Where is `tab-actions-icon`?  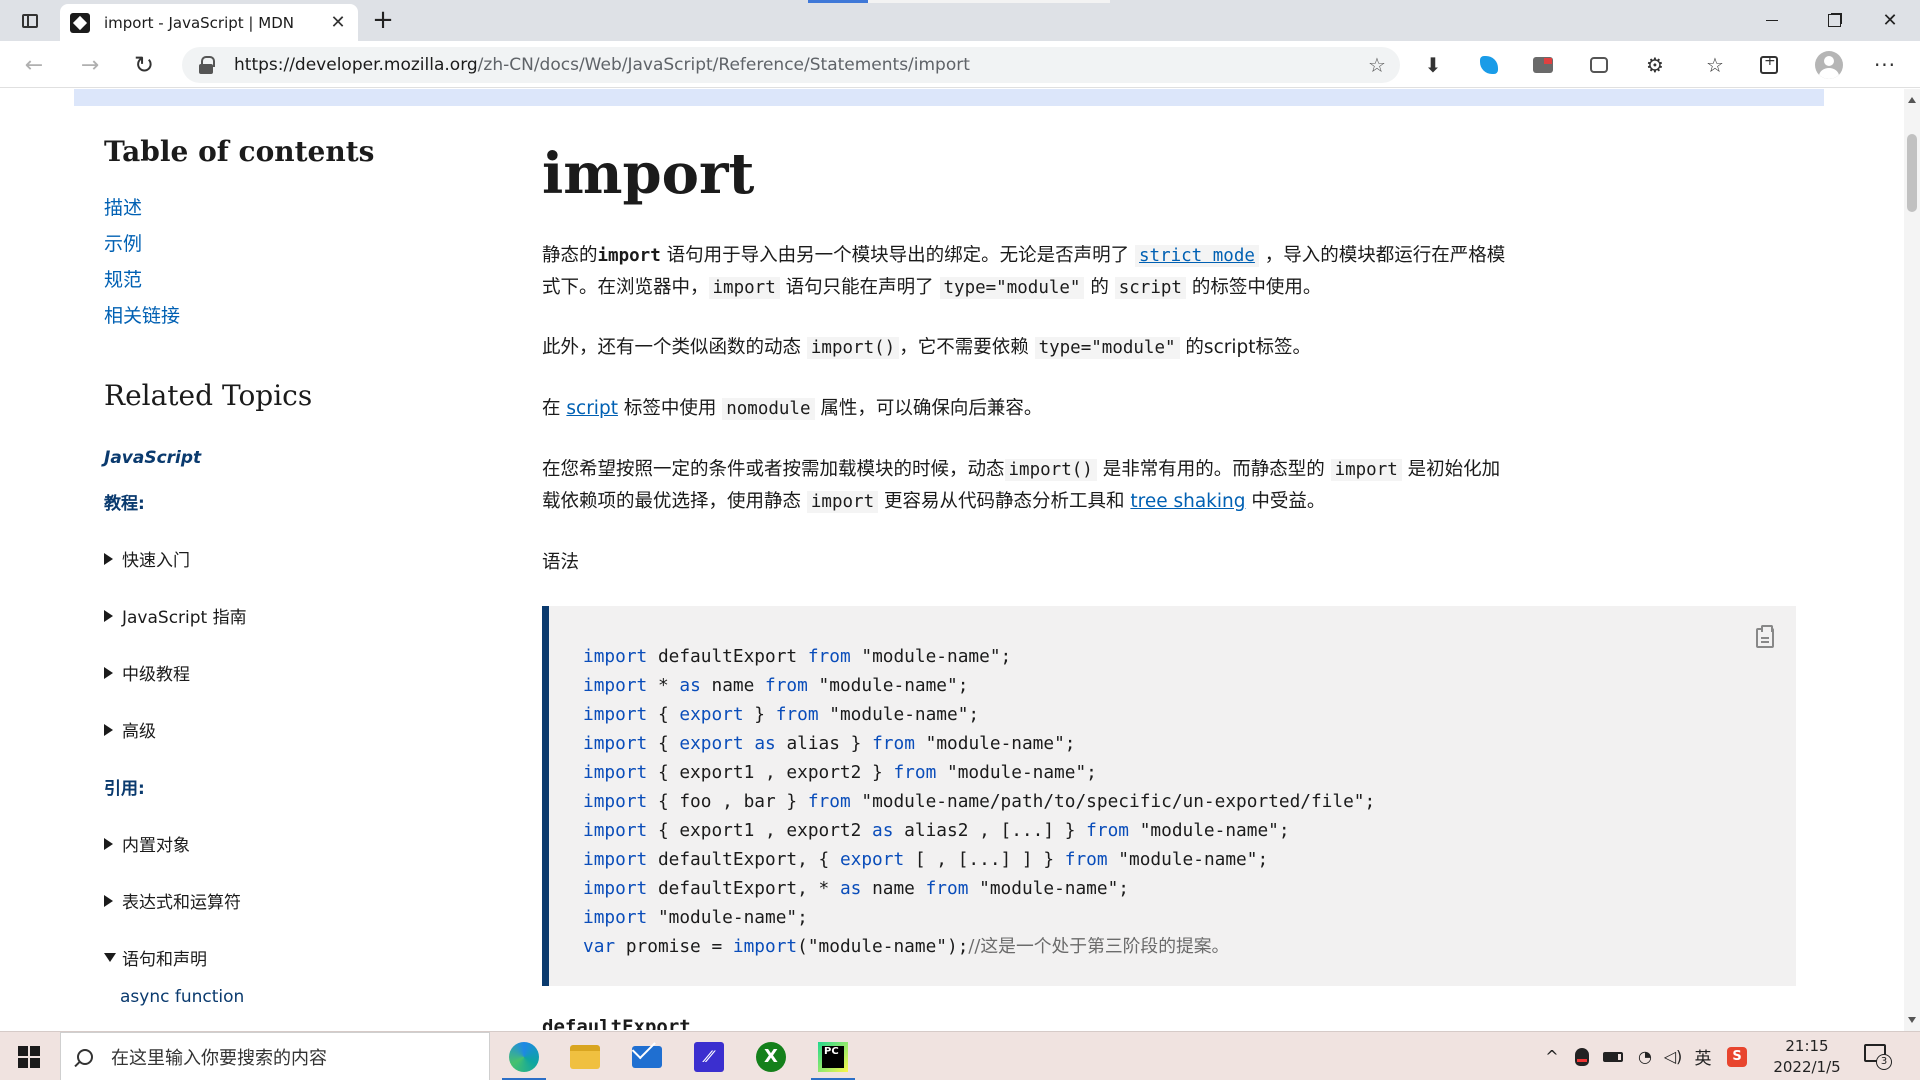 tab-actions-icon is located at coordinates (30, 21).